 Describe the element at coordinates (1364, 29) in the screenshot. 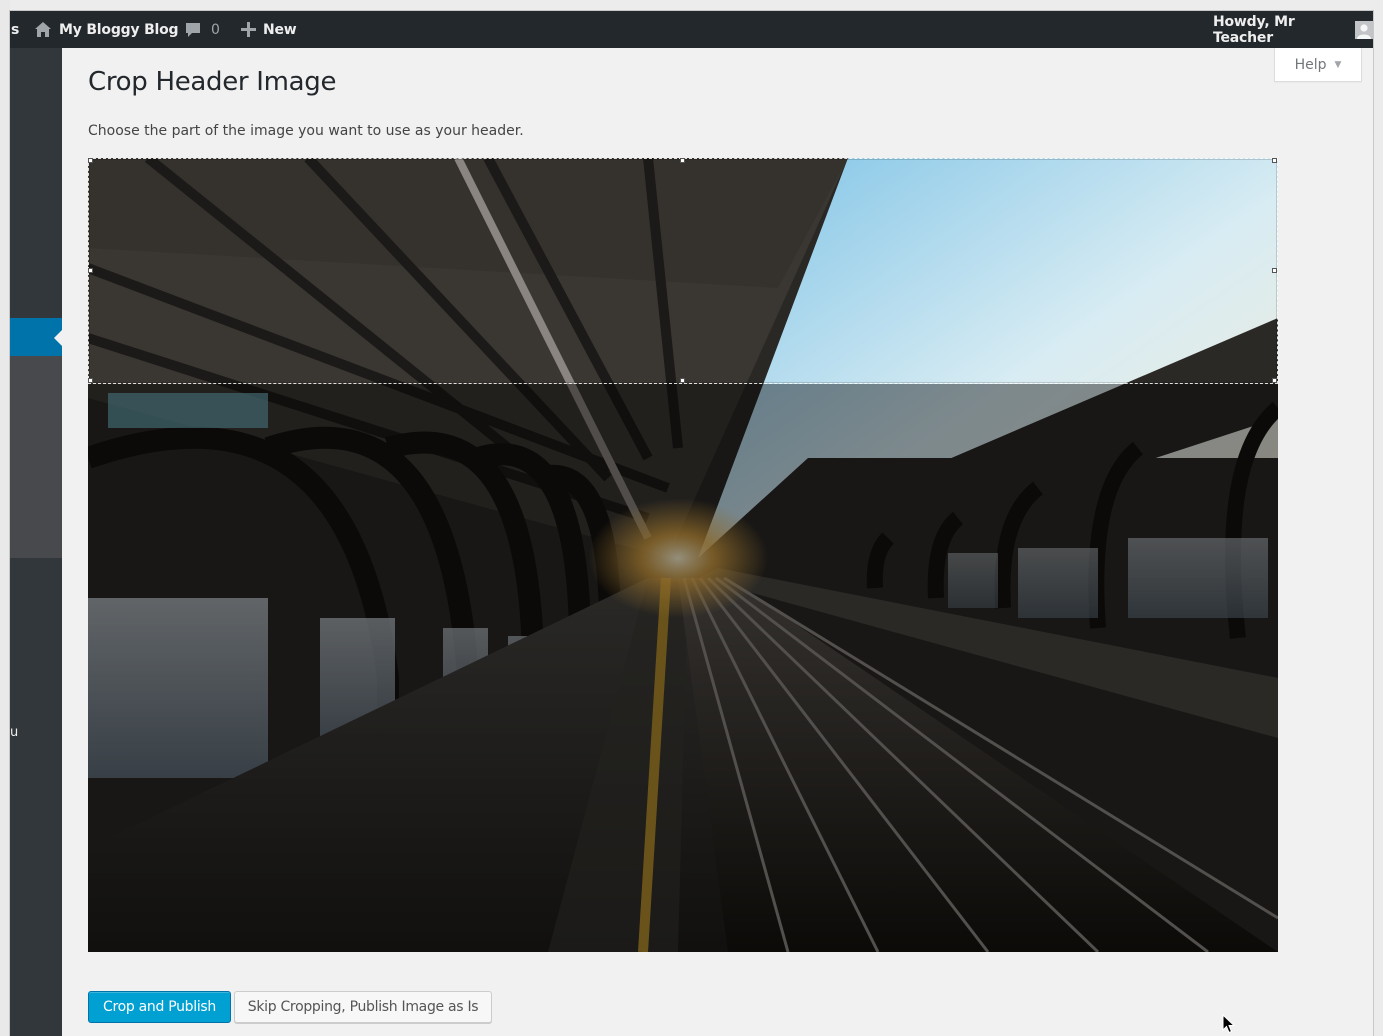

I see `user-avatar-icon` at that location.